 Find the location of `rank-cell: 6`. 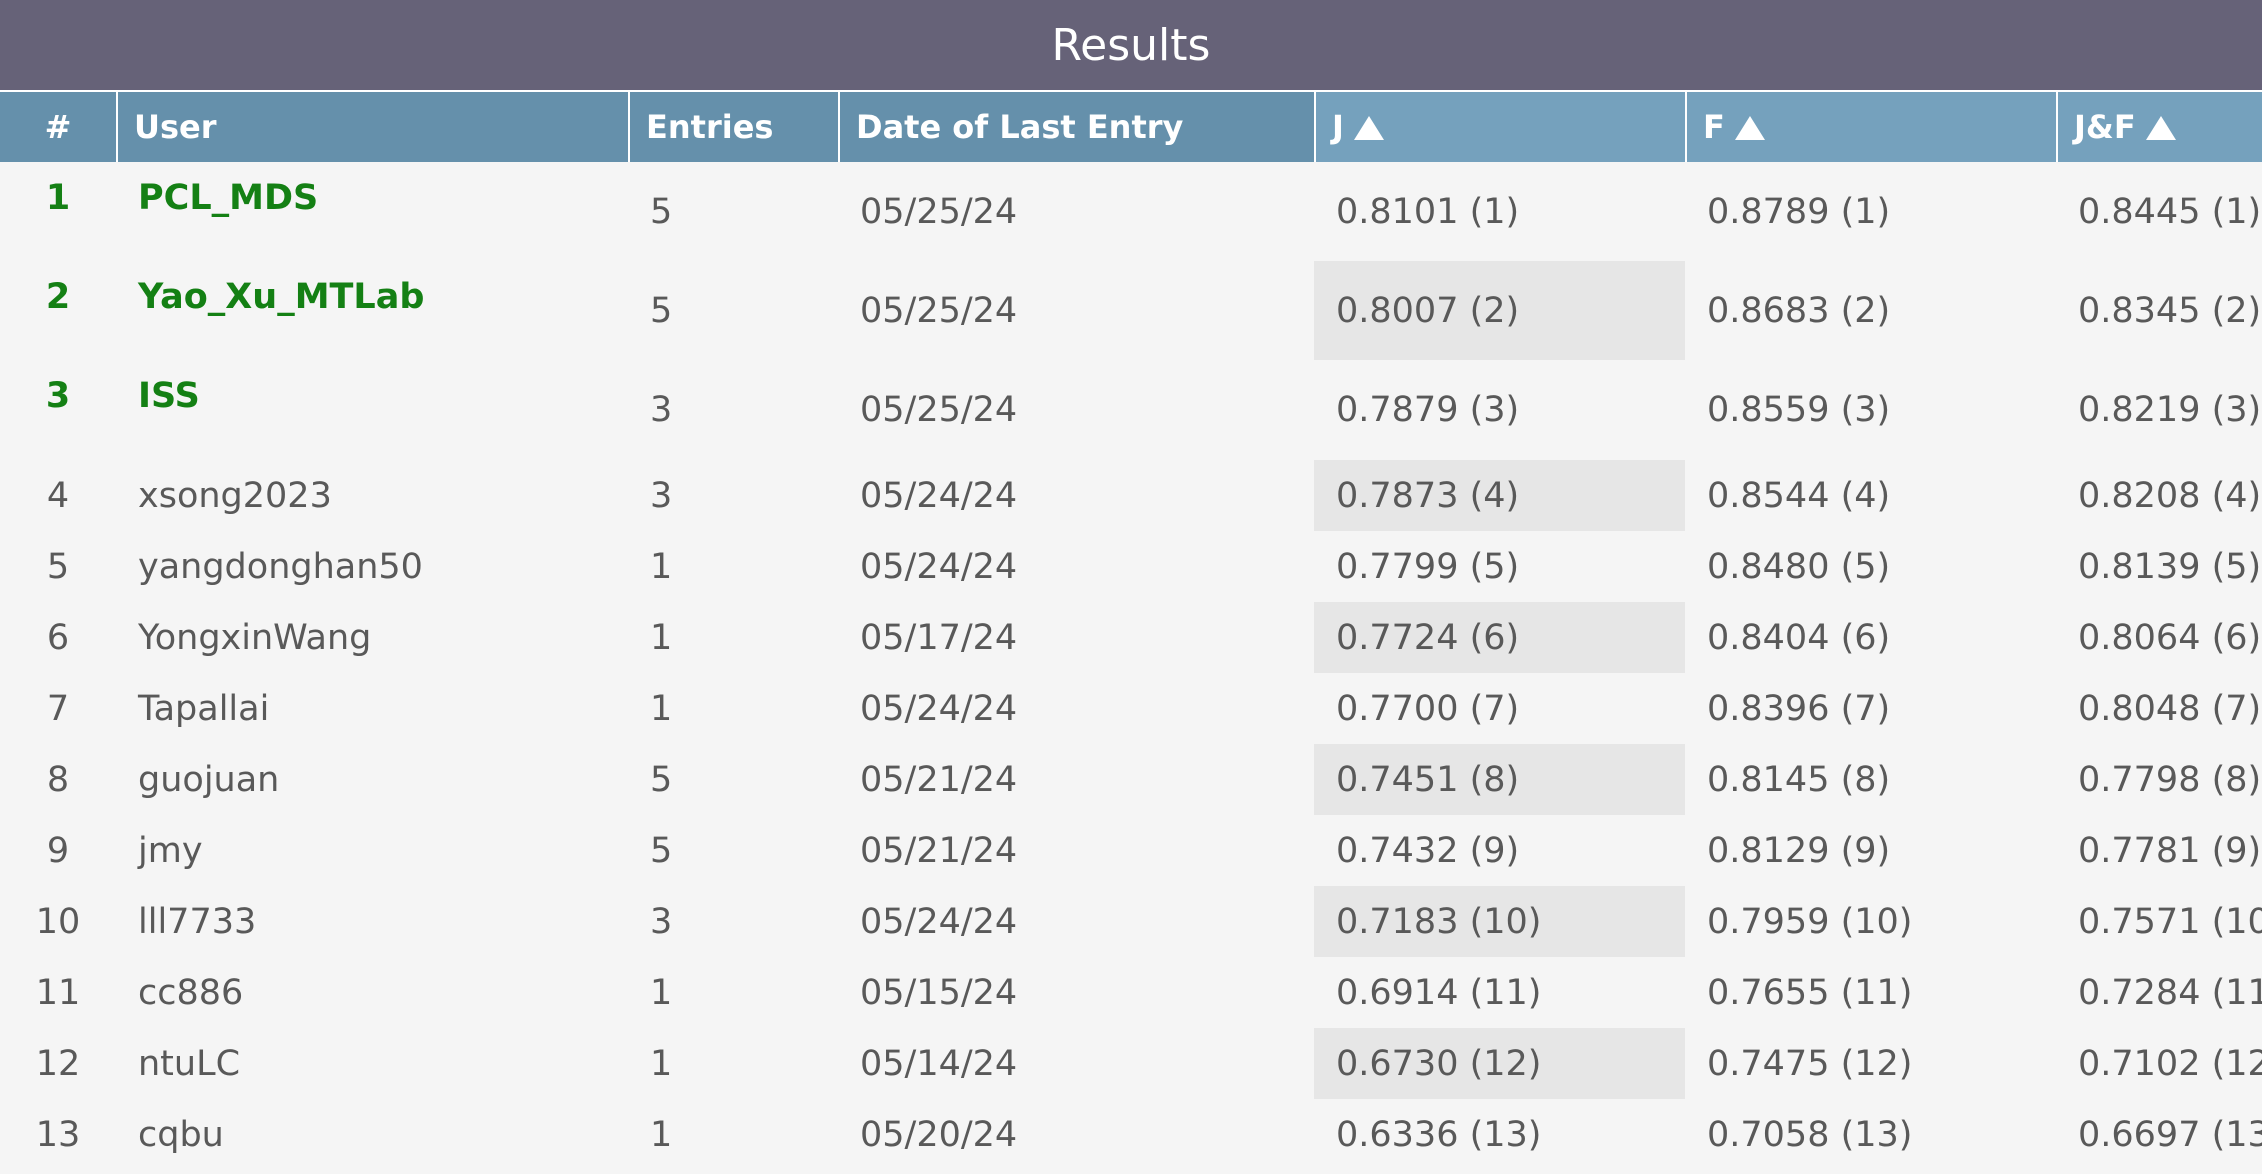

rank-cell: 6 is located at coordinates (58, 637).